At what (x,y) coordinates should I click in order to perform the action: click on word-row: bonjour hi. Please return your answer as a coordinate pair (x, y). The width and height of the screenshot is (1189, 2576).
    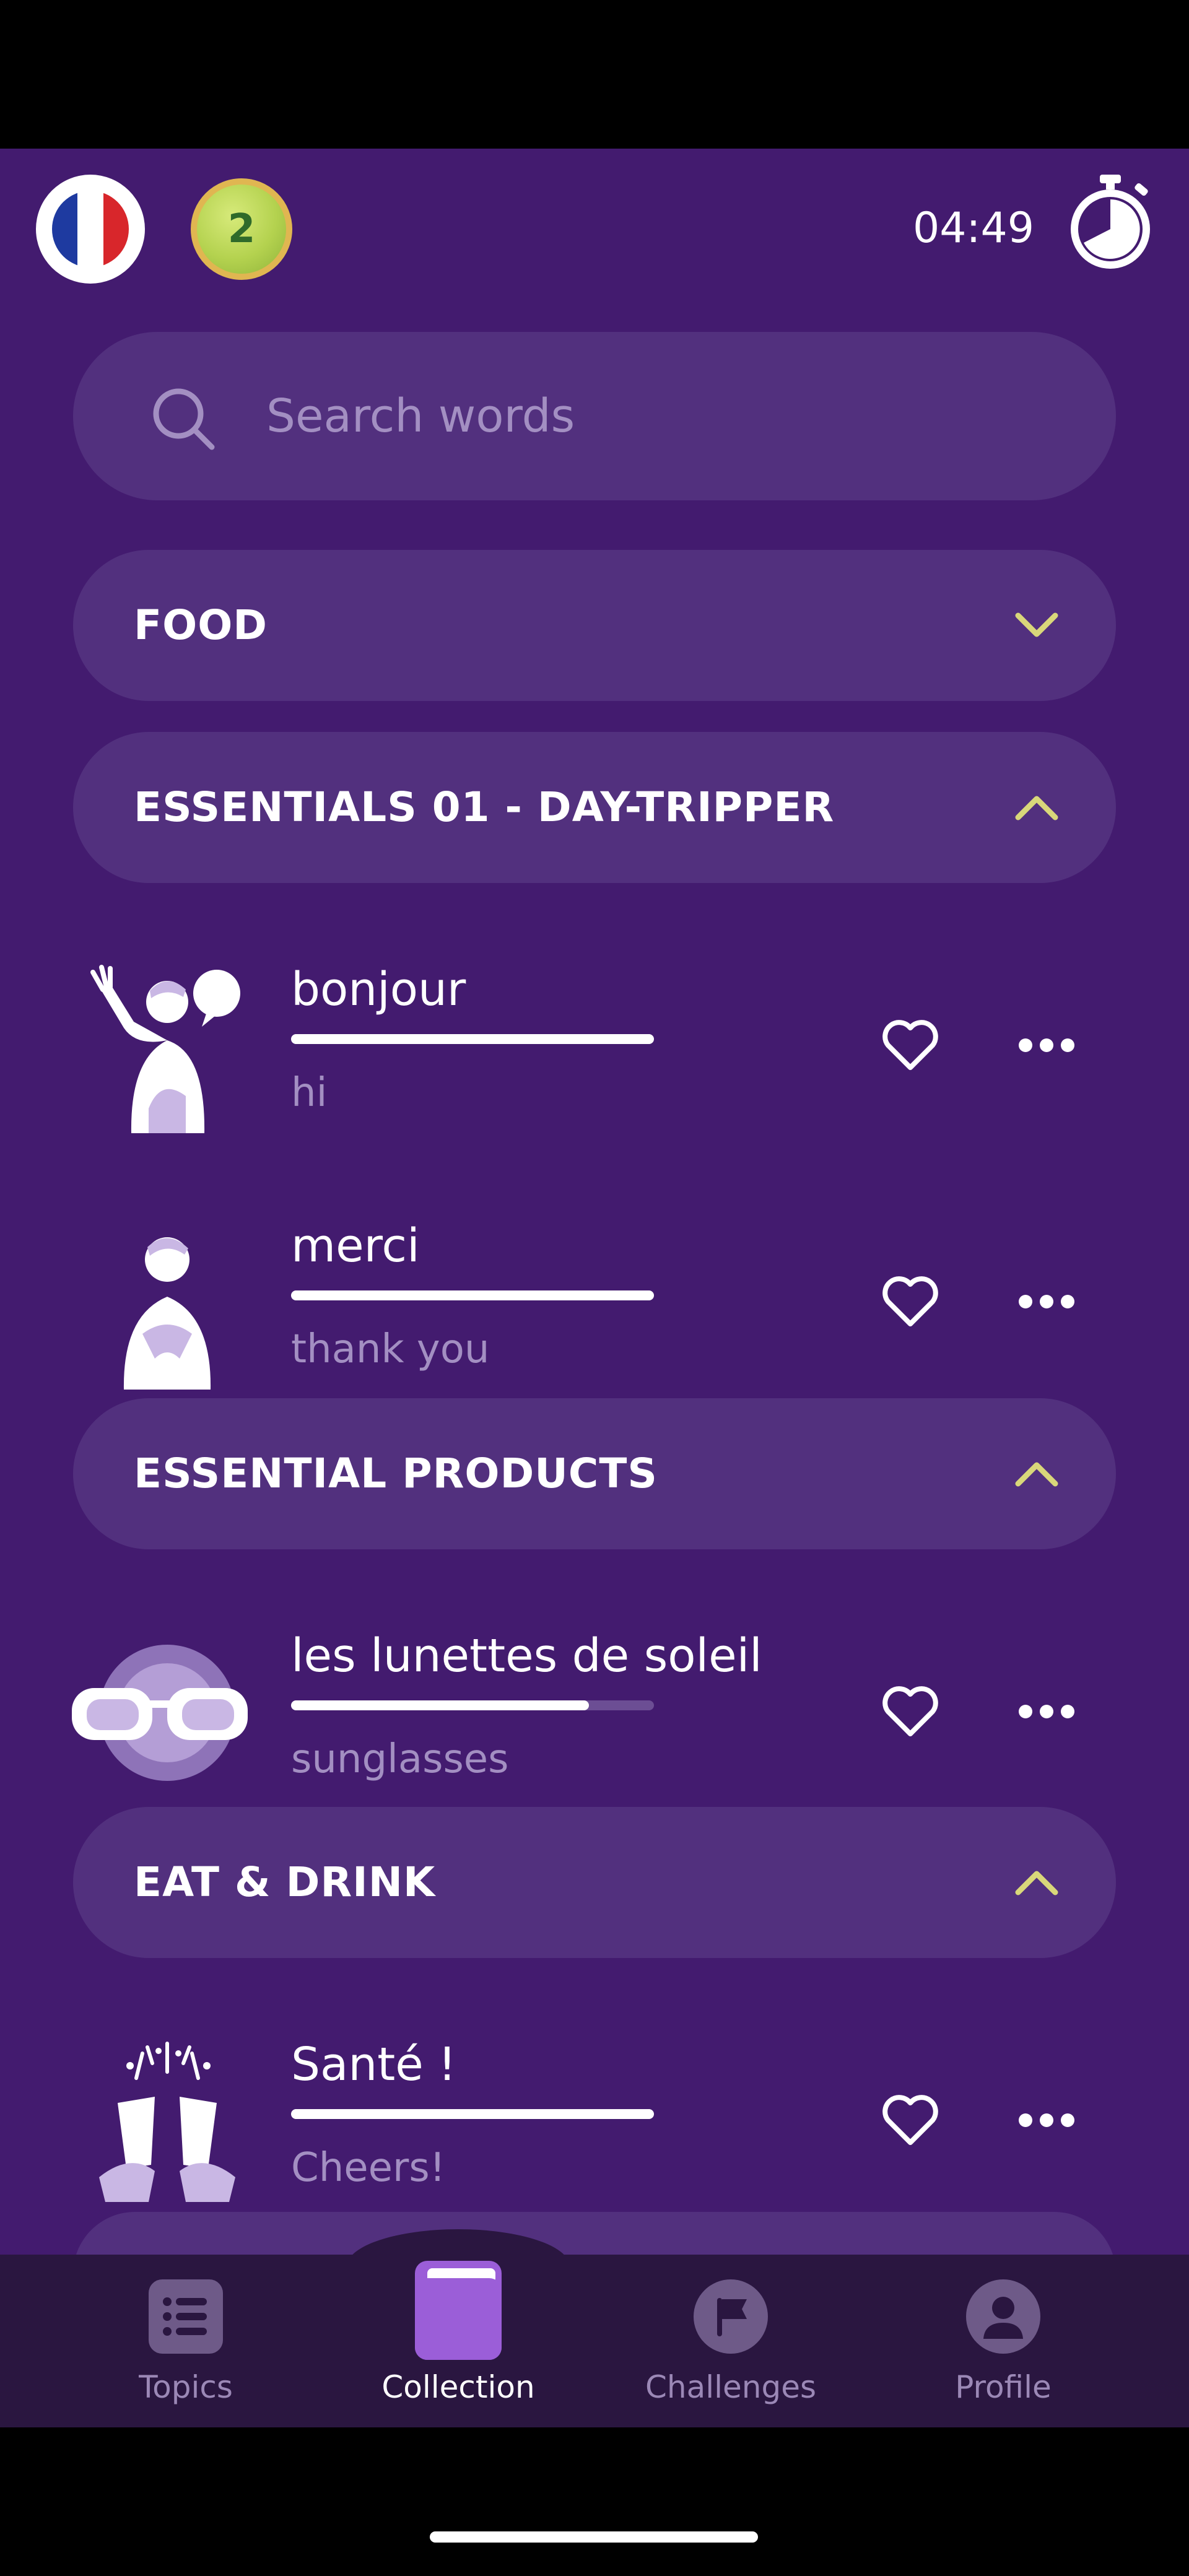
    Looking at the image, I should click on (594, 1046).